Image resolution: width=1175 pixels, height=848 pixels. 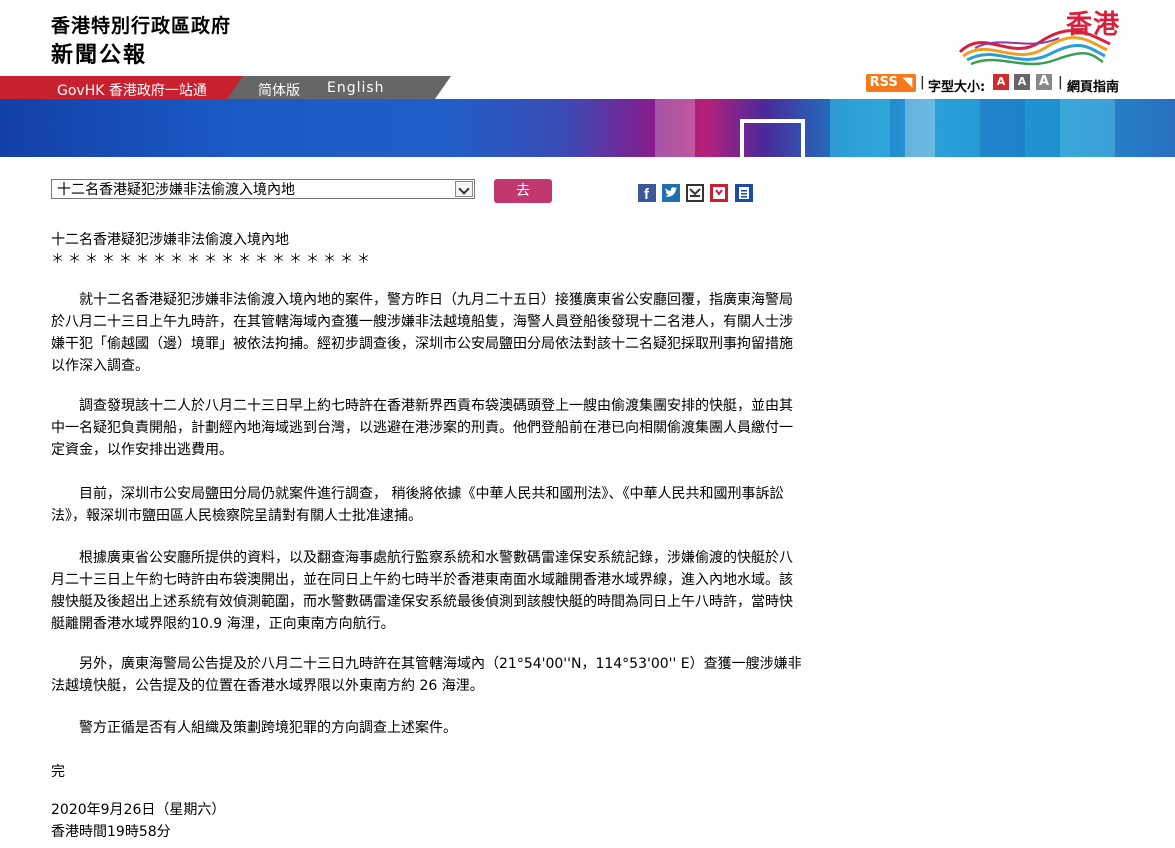 I want to click on chevron-down-icon, so click(x=464, y=189).